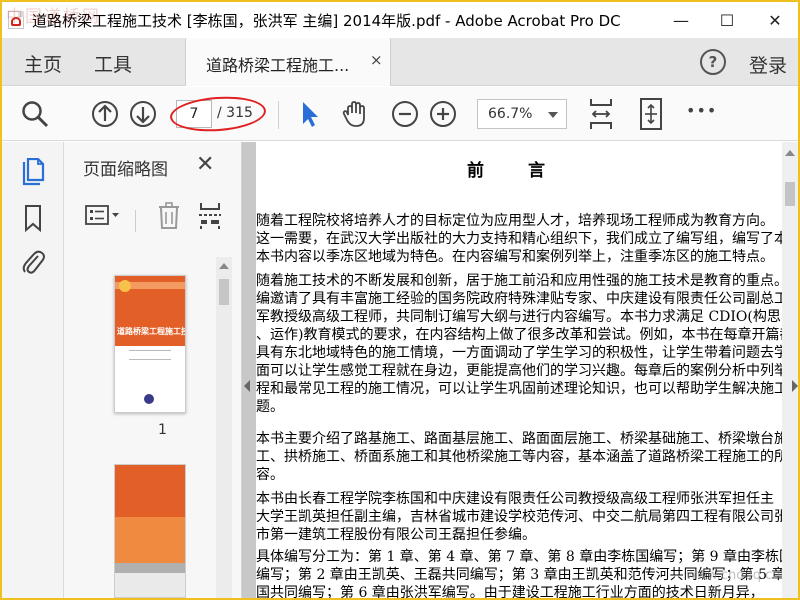  I want to click on cover-badge, so click(125, 286).